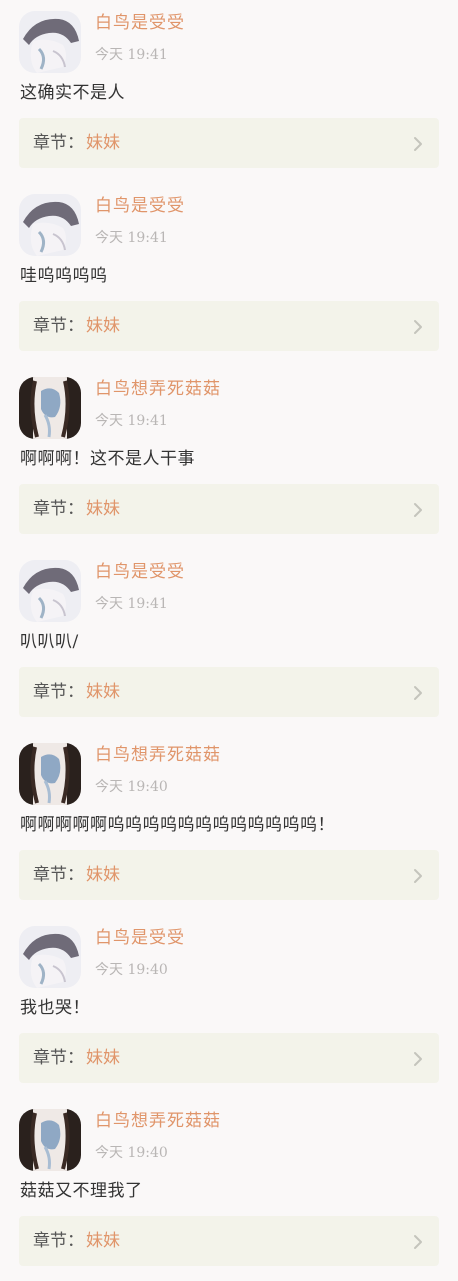  What do you see at coordinates (229, 640) in the screenshot?
I see `comment-item: 白鸟是受受 今天 19:41 叭叭叭/ 章节： 妹妹` at bounding box center [229, 640].